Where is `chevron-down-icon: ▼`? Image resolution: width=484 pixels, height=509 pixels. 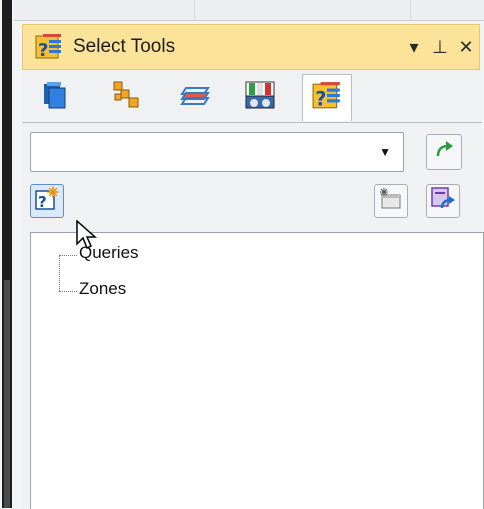
chevron-down-icon: ▼ is located at coordinates (385, 152).